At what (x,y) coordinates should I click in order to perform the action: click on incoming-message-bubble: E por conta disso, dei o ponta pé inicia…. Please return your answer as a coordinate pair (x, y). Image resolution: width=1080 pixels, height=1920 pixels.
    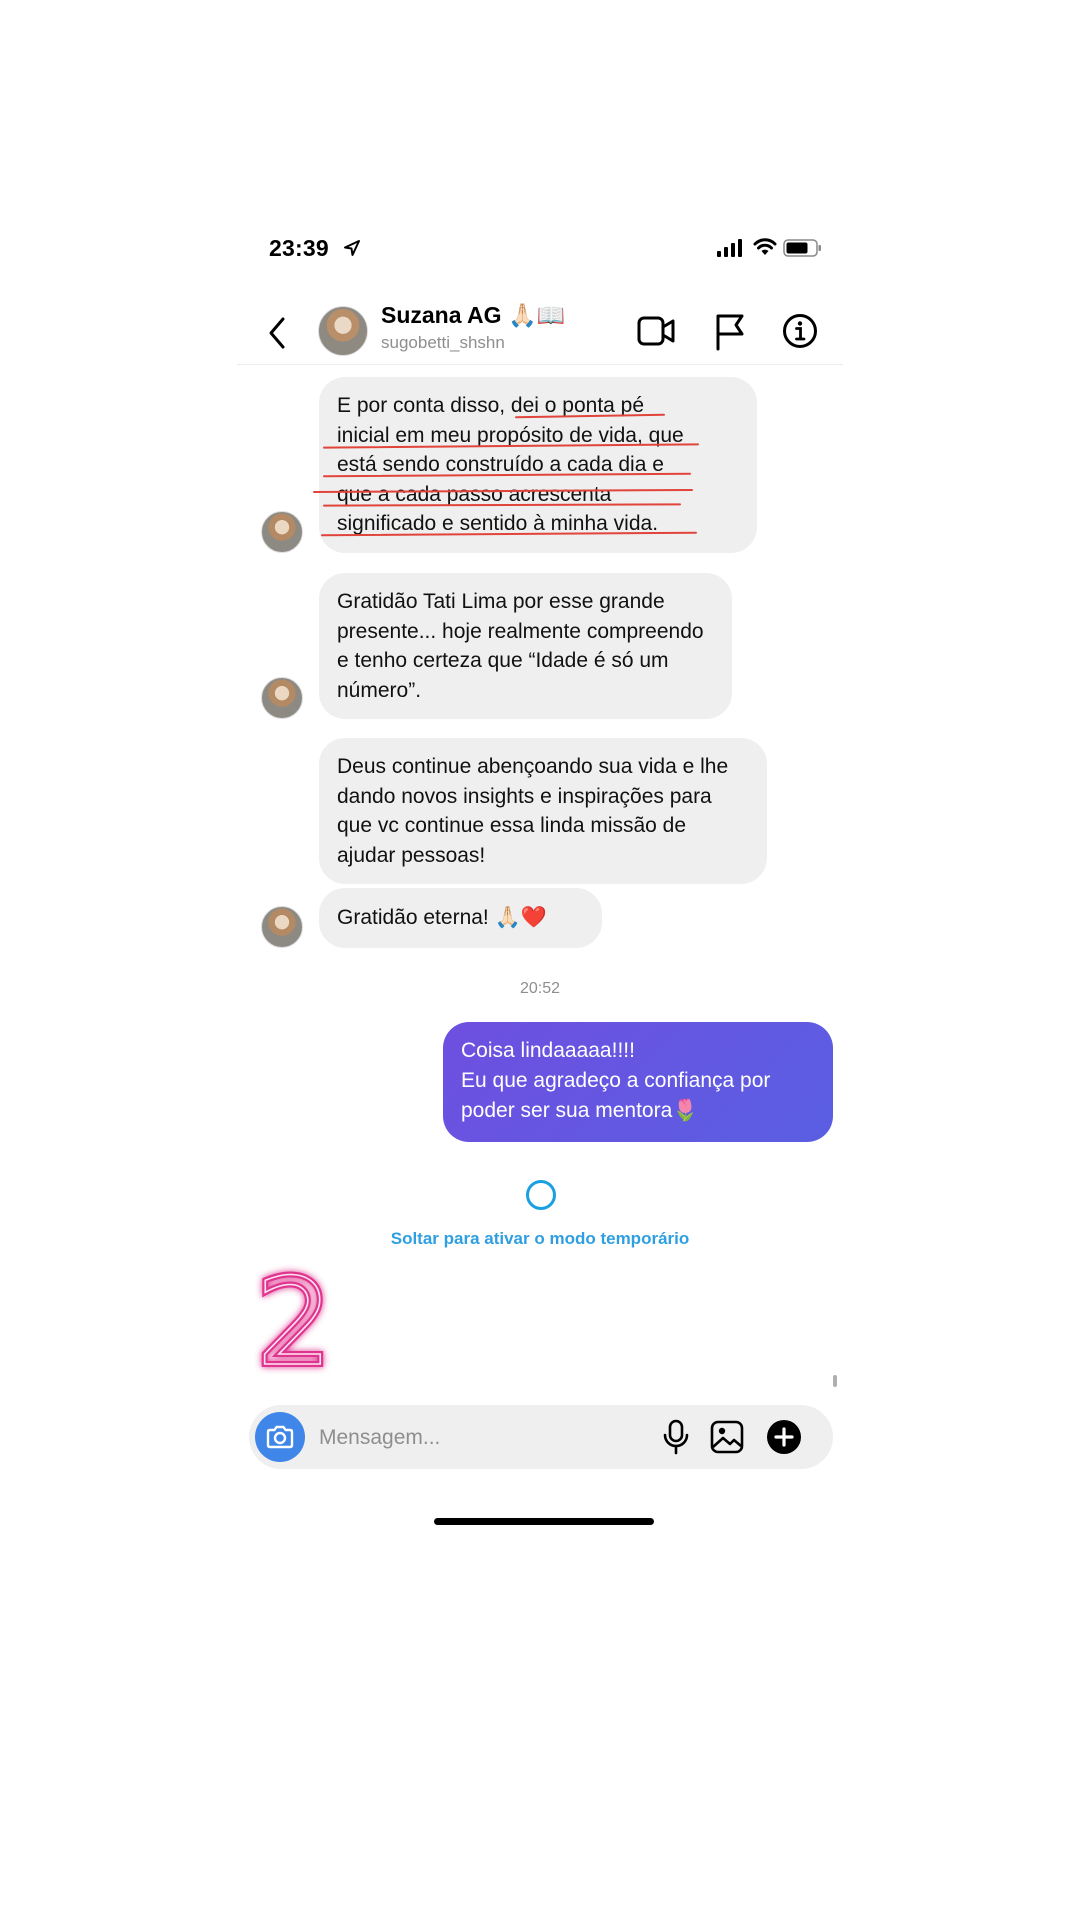
    Looking at the image, I should click on (534, 465).